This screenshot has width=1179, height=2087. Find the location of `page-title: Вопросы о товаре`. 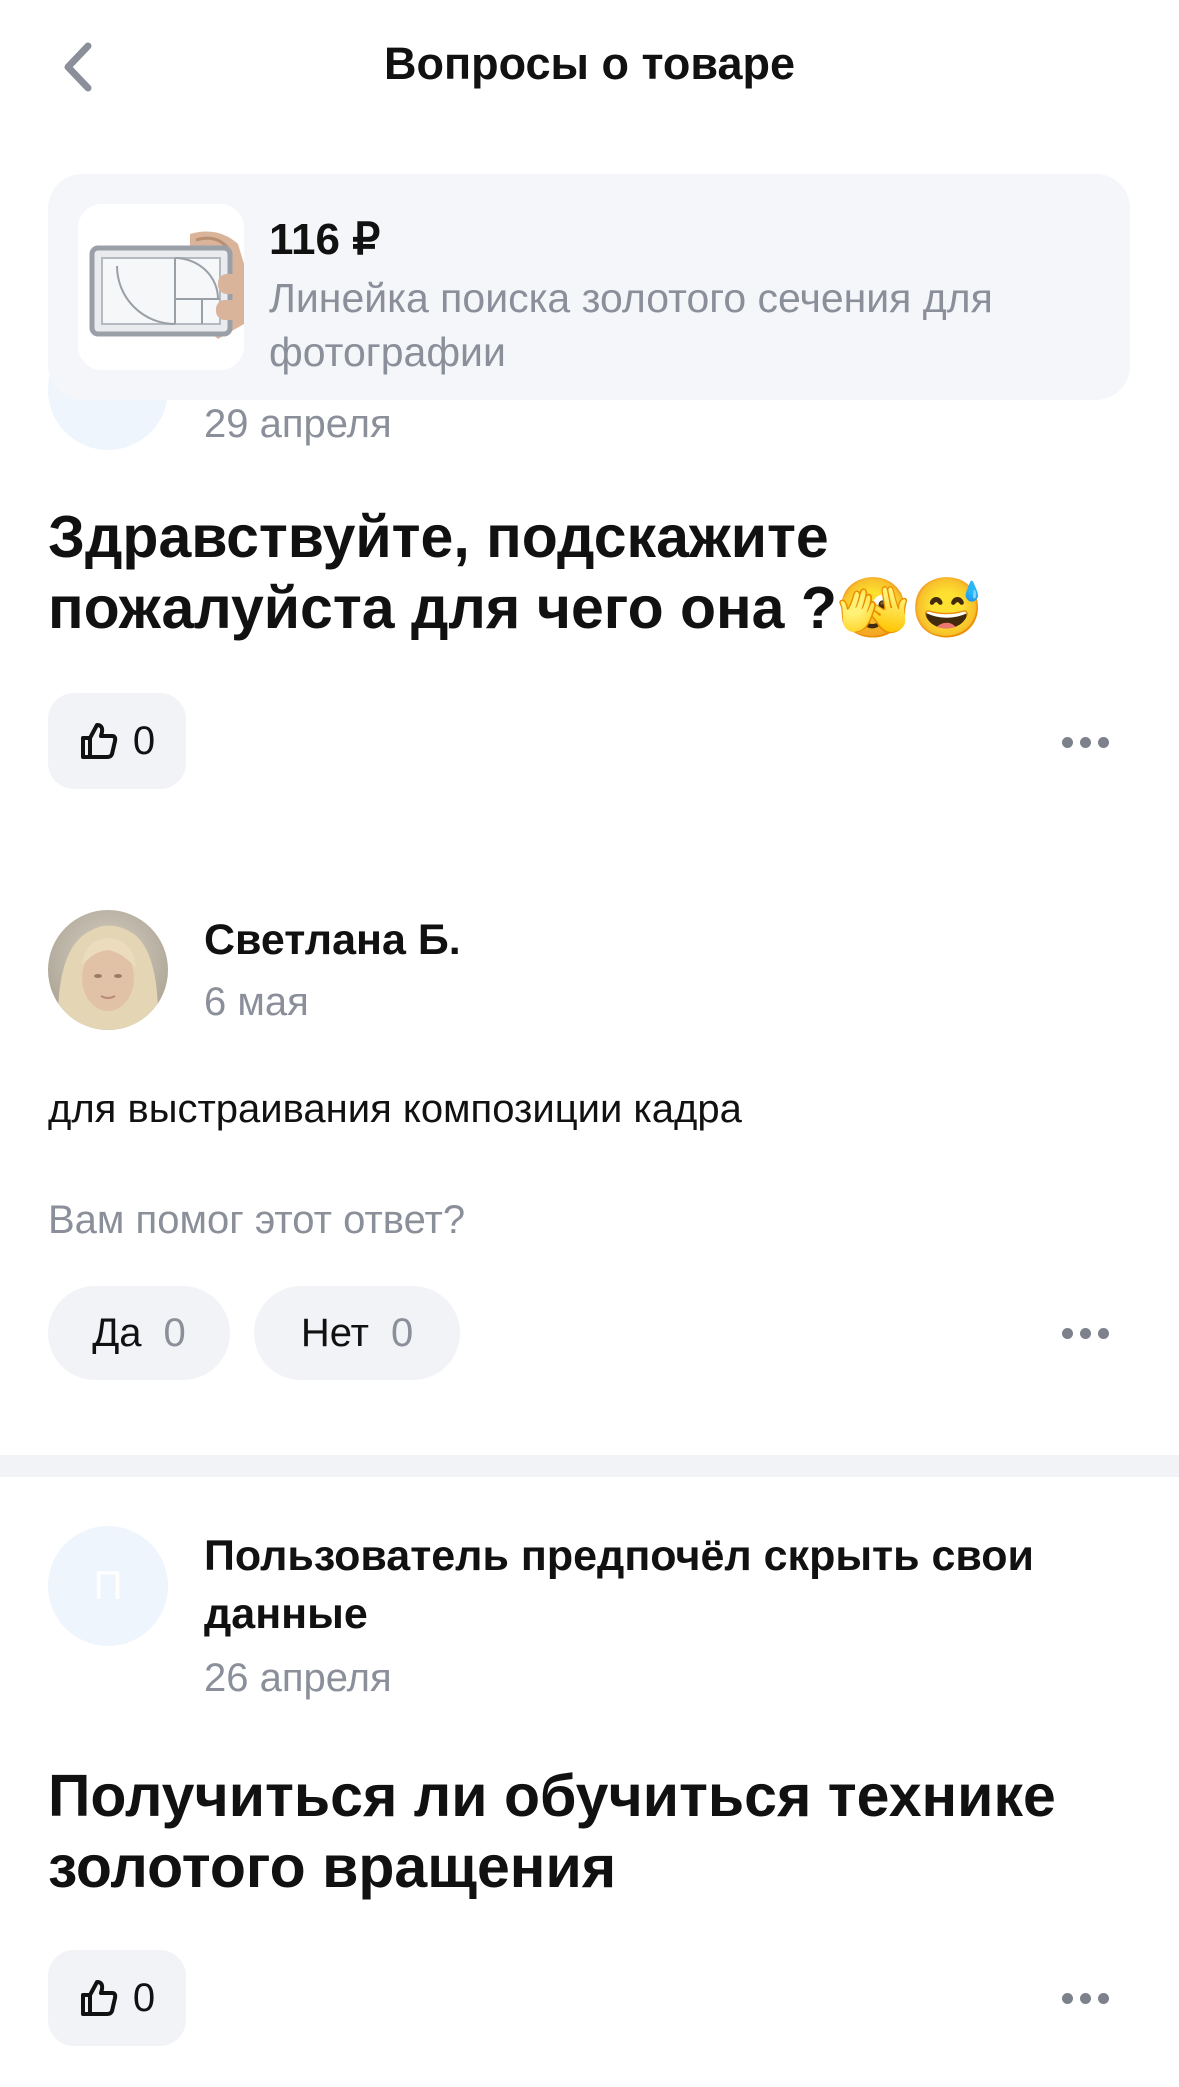

page-title: Вопросы о товаре is located at coordinates (589, 63).